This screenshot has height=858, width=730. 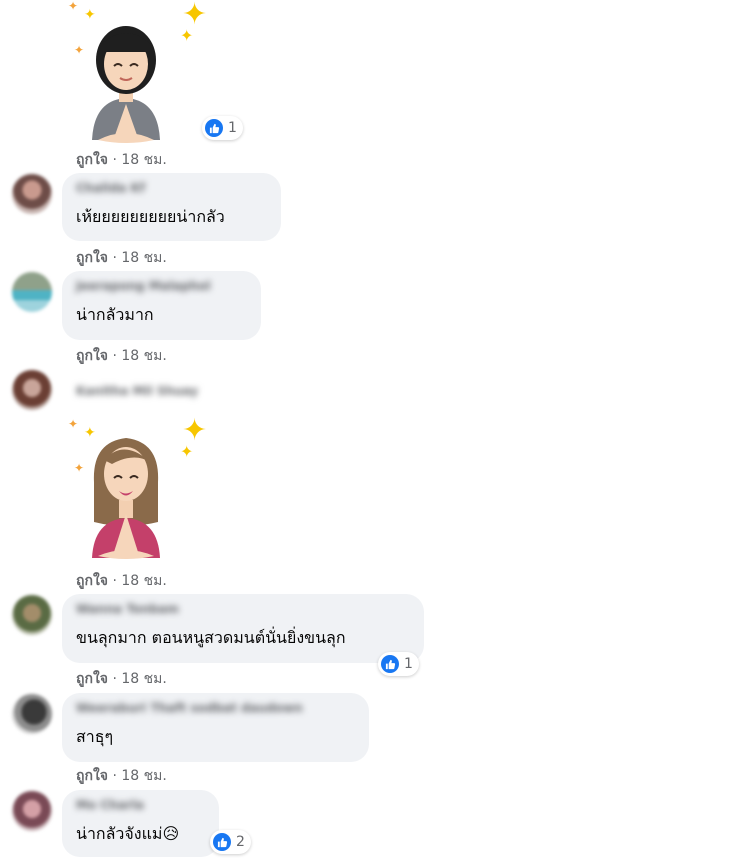 What do you see at coordinates (211, 637) in the screenshot?
I see `comment-text: ขนลุกมาก ตอนหนูสวดมนต์นั่นยิ่งขนลุก` at bounding box center [211, 637].